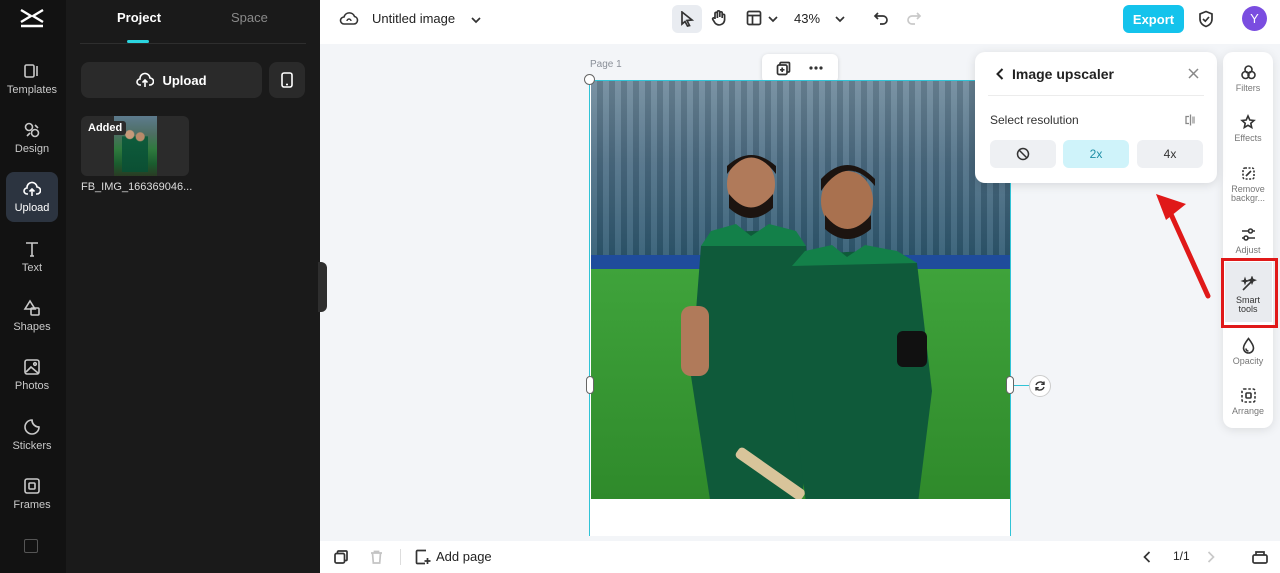 This screenshot has width=1280, height=573. What do you see at coordinates (754, 18) in the screenshot?
I see `layout-icon` at bounding box center [754, 18].